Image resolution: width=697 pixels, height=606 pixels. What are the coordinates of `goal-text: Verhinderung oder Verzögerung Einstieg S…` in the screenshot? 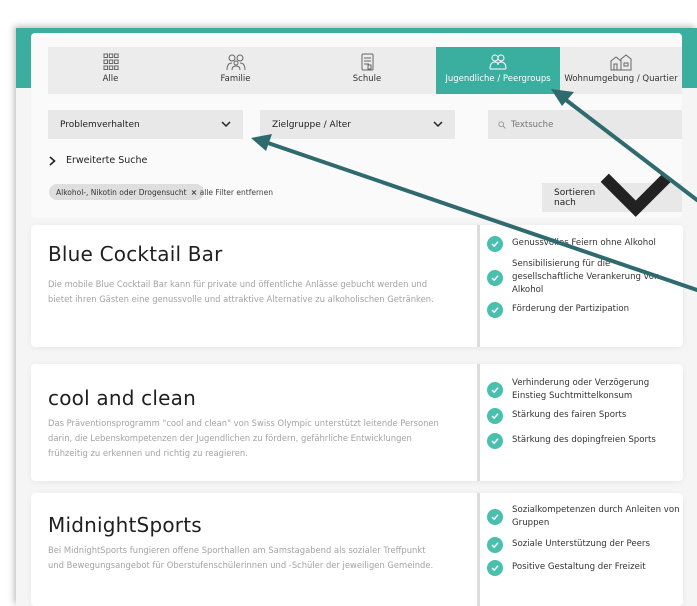 It's located at (581, 389).